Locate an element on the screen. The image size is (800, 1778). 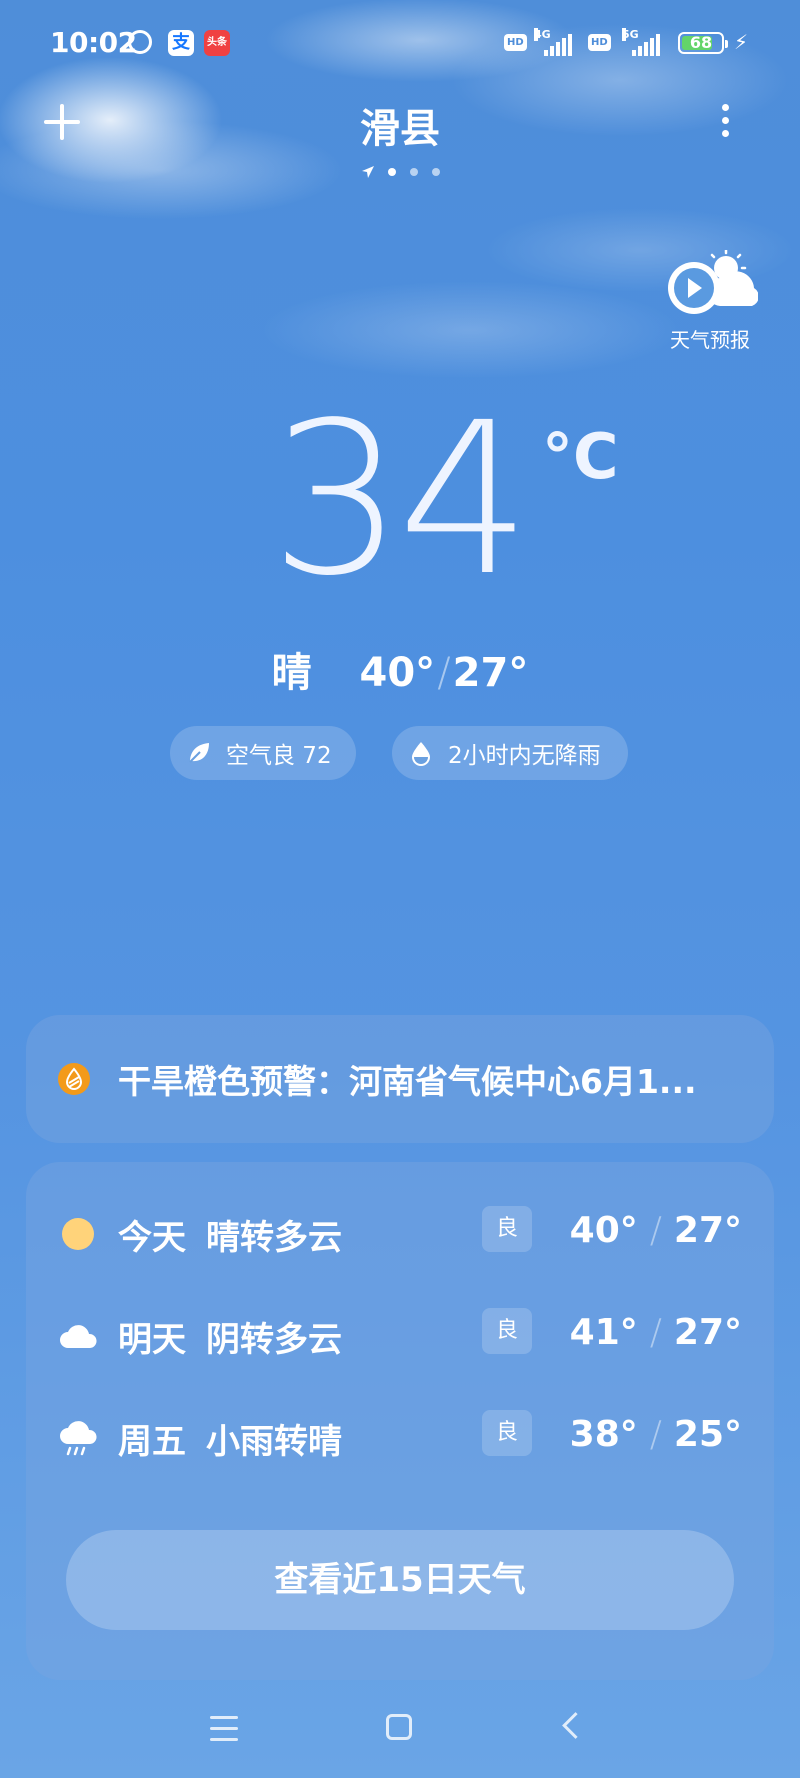
today-low: 27° is located at coordinates (490, 673).